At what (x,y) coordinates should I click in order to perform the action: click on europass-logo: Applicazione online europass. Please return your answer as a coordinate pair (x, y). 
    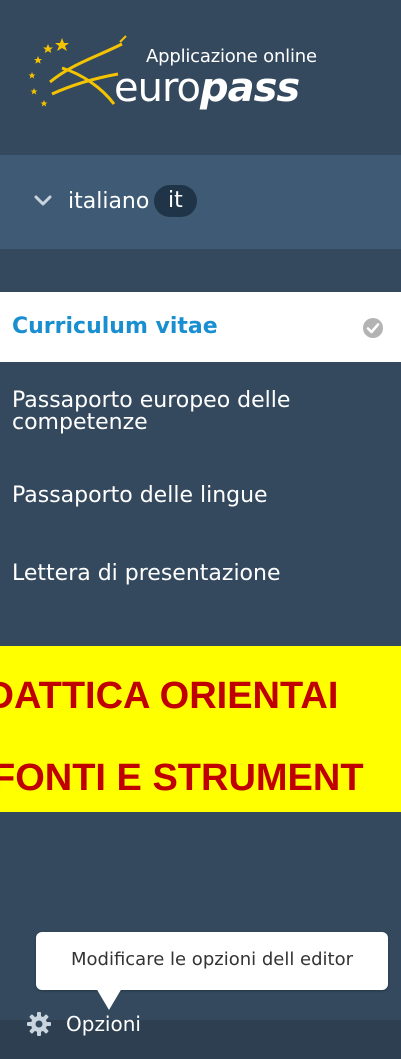
    Looking at the image, I should click on (172, 74).